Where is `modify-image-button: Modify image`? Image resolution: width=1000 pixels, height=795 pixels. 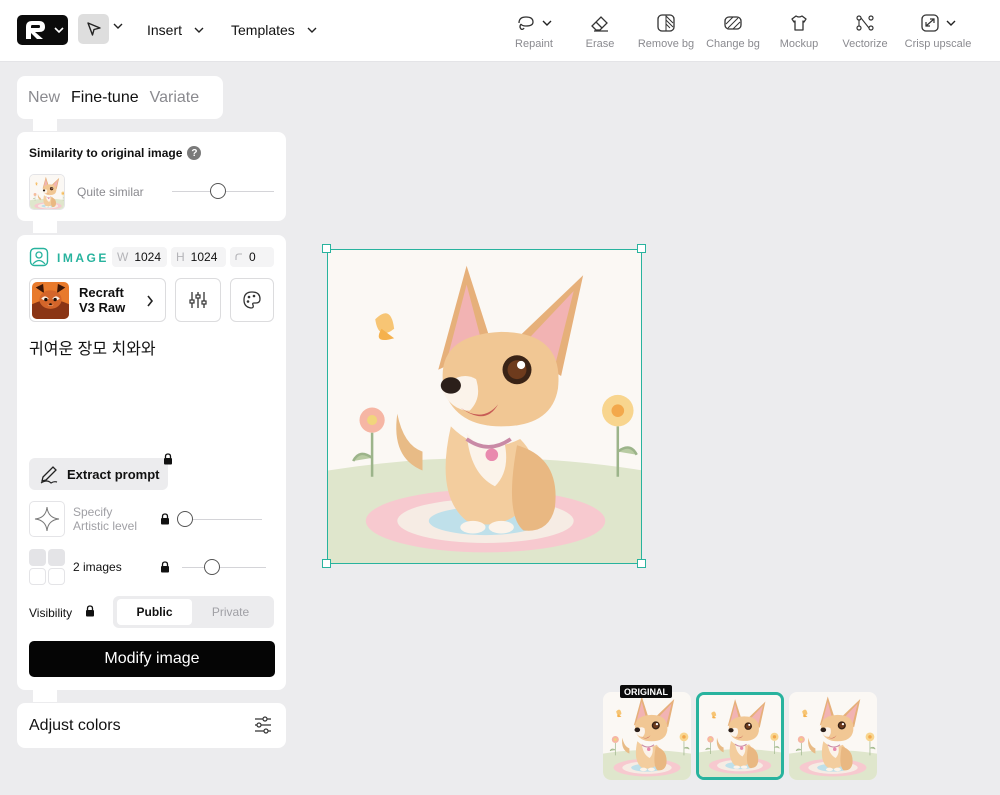
modify-image-button: Modify image is located at coordinates (152, 659).